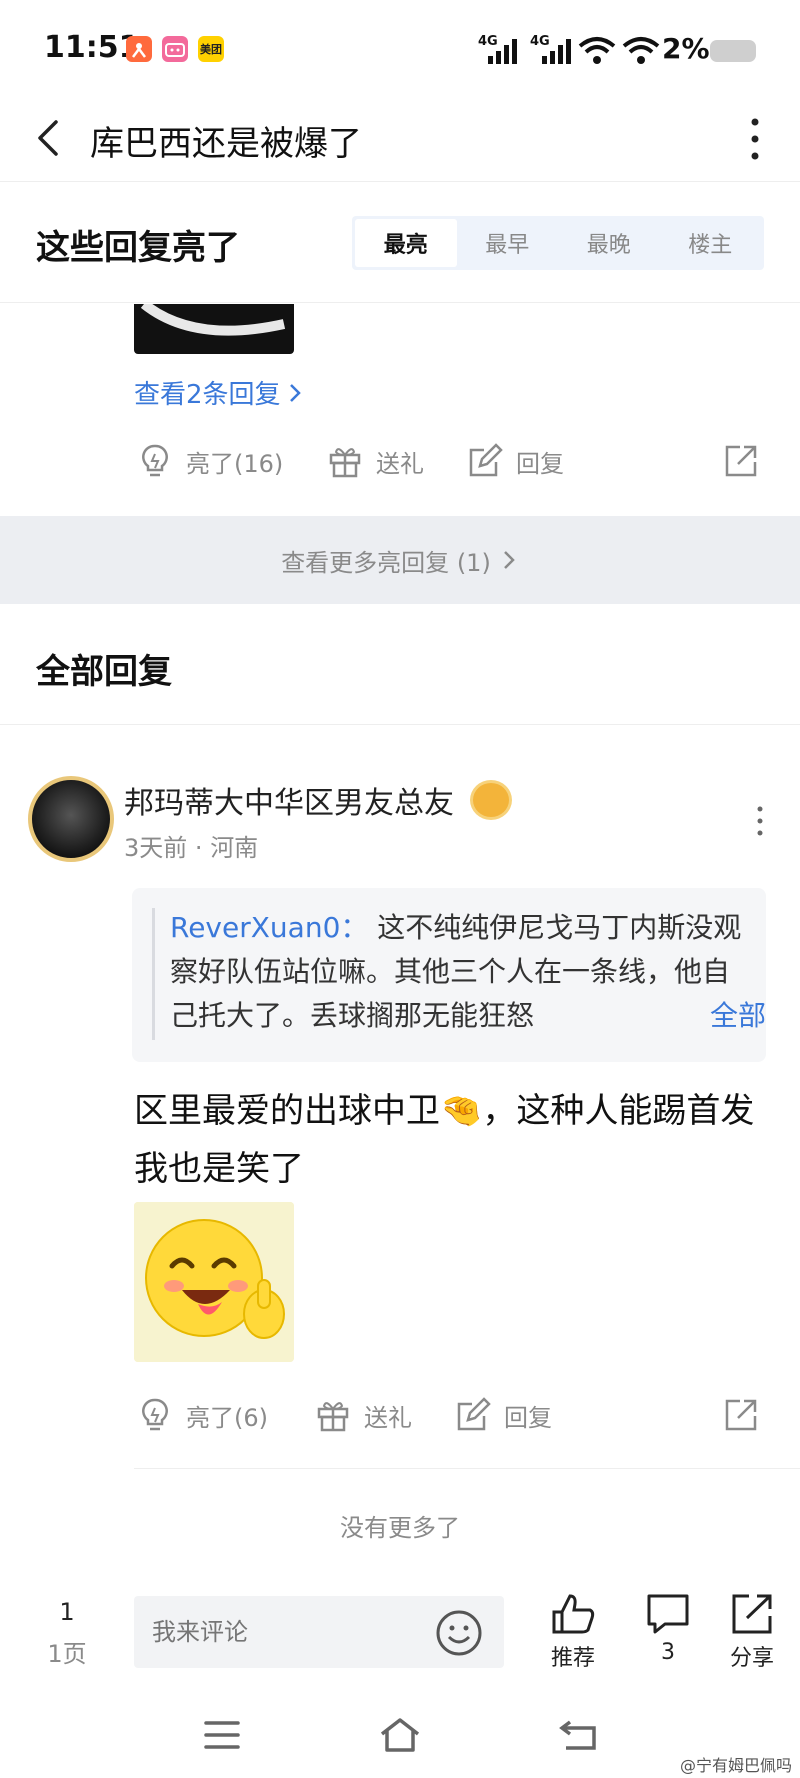 The width and height of the screenshot is (800, 1778). I want to click on avatar, so click(71, 819).